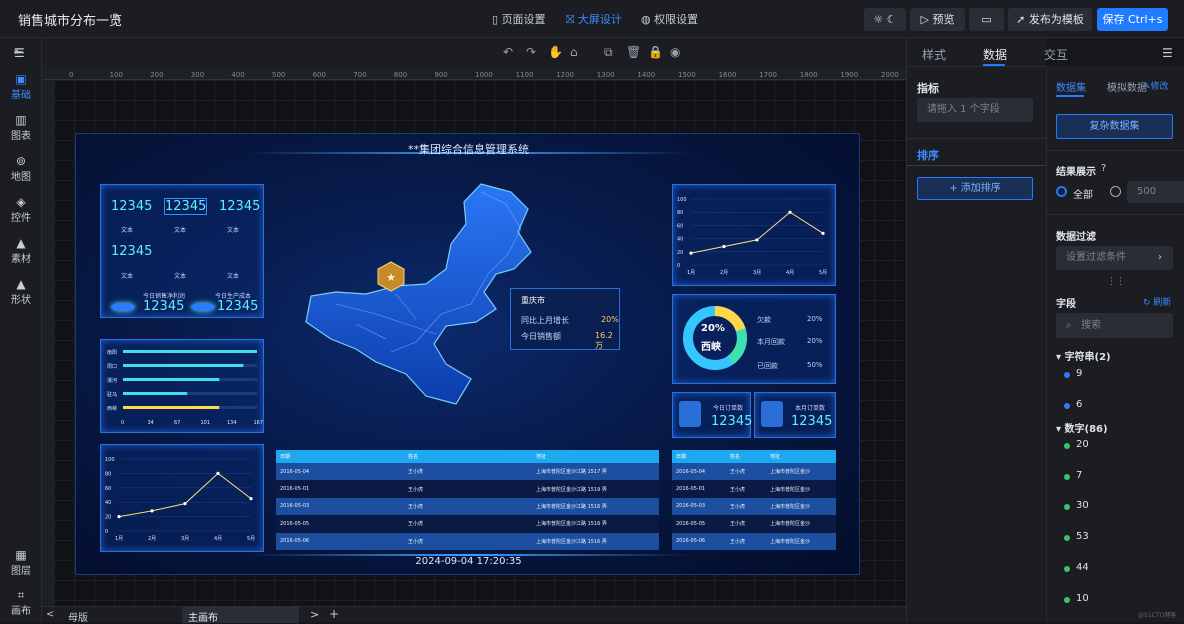  What do you see at coordinates (1083, 355) in the screenshot?
I see `string-group: ▾ 字符串(2)` at bounding box center [1083, 355].